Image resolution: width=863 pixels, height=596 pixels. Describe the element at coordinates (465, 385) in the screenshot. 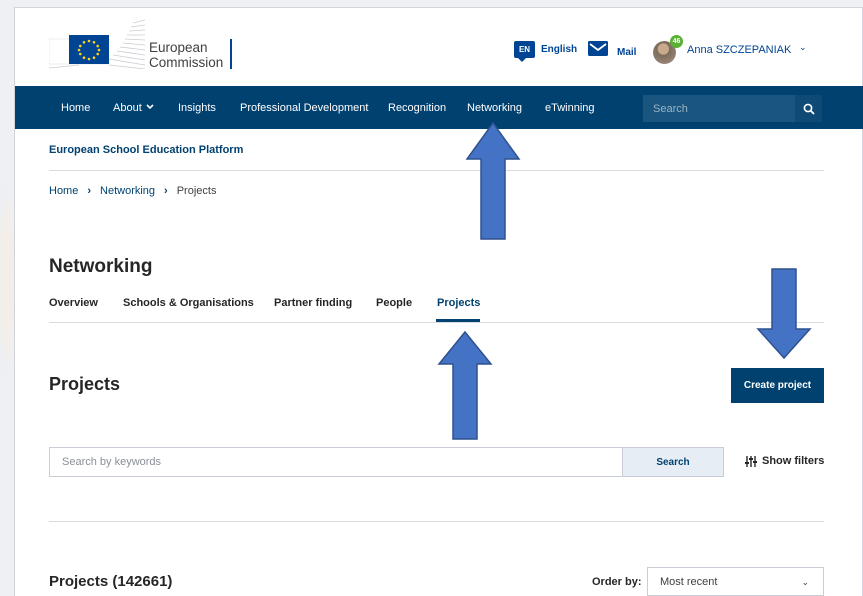

I see `annotation-arrow-up-projects` at that location.